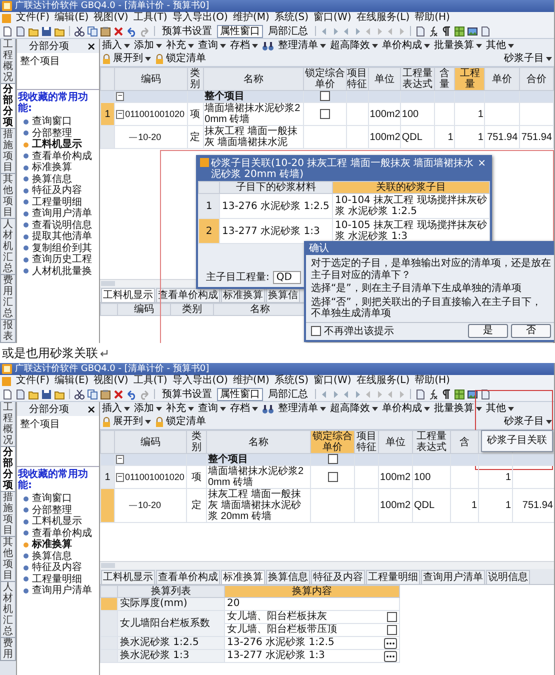 The image size is (555, 675). What do you see at coordinates (192, 310) in the screenshot?
I see `column-header: 类别` at bounding box center [192, 310].